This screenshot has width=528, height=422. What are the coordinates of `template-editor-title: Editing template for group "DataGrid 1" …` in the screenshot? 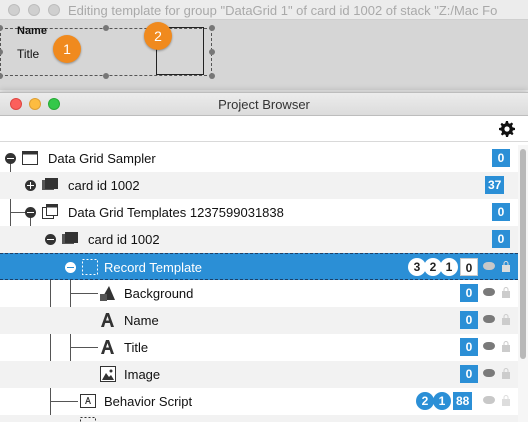 It's located at (283, 10).